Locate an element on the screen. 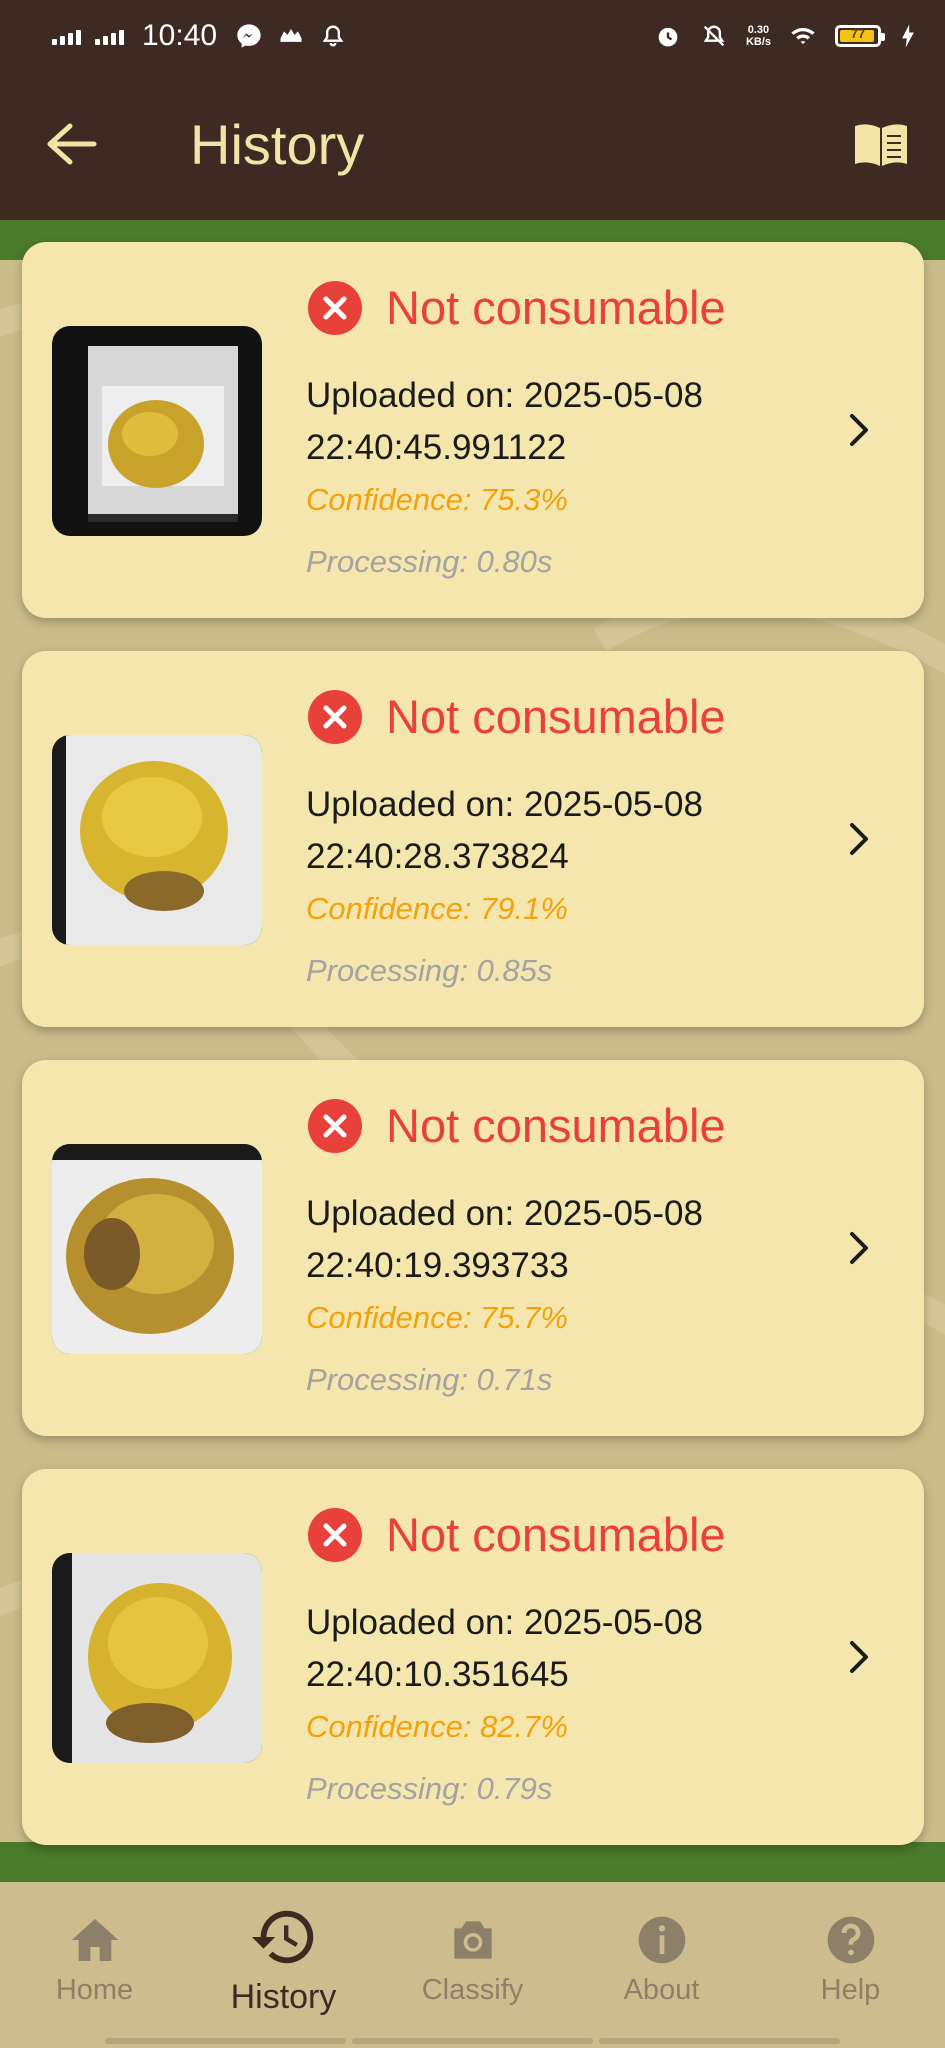  network-speed-unit: KB/s is located at coordinates (758, 42).